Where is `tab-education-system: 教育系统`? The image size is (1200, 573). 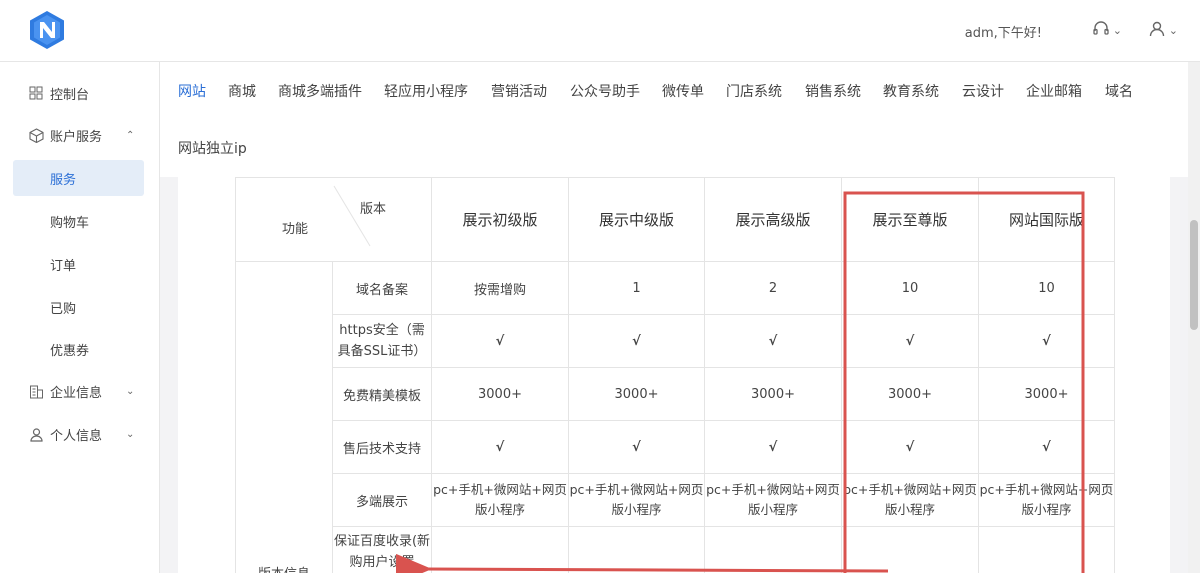
tab-education-system: 教育系统 is located at coordinates (911, 91).